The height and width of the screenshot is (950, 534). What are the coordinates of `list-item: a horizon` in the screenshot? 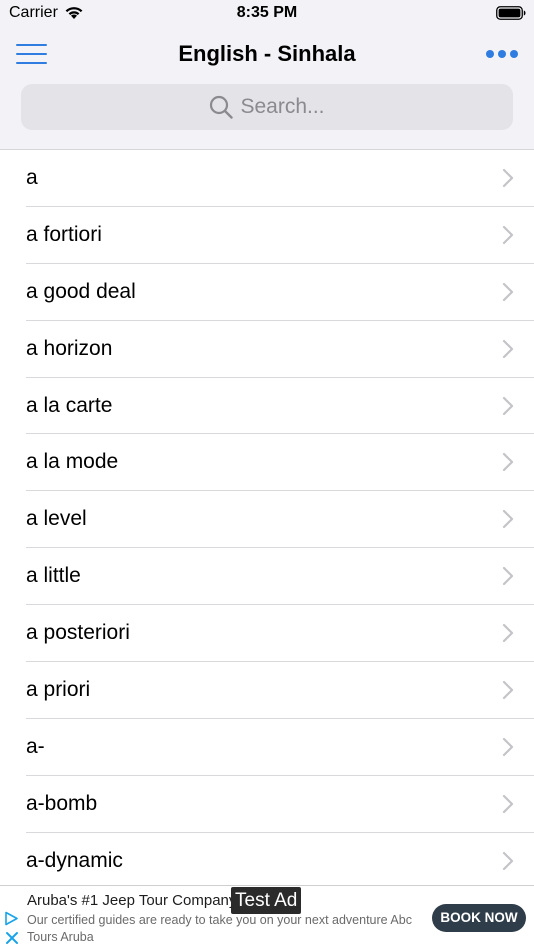 It's located at (267, 349).